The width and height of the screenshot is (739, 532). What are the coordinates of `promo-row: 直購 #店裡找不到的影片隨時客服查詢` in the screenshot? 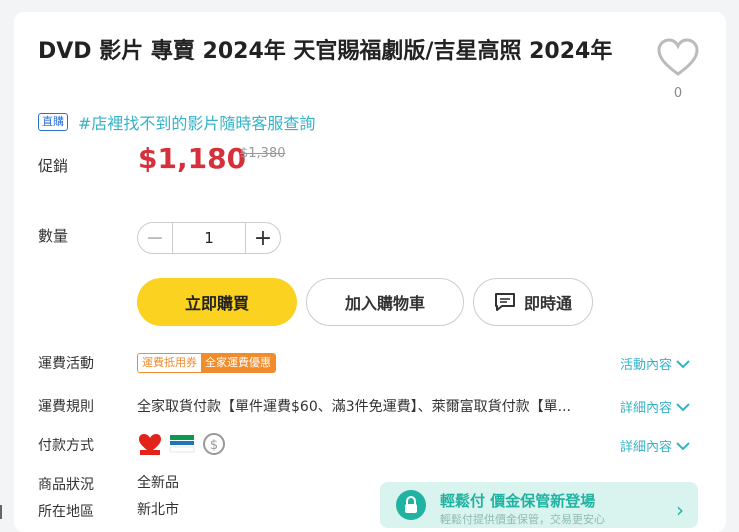 It's located at (176, 122).